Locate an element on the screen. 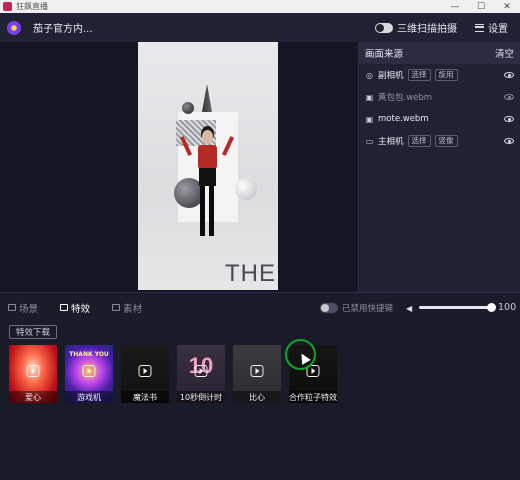 The image size is (520, 480). shortcut-label: 已禁用快捷键 is located at coordinates (368, 309).